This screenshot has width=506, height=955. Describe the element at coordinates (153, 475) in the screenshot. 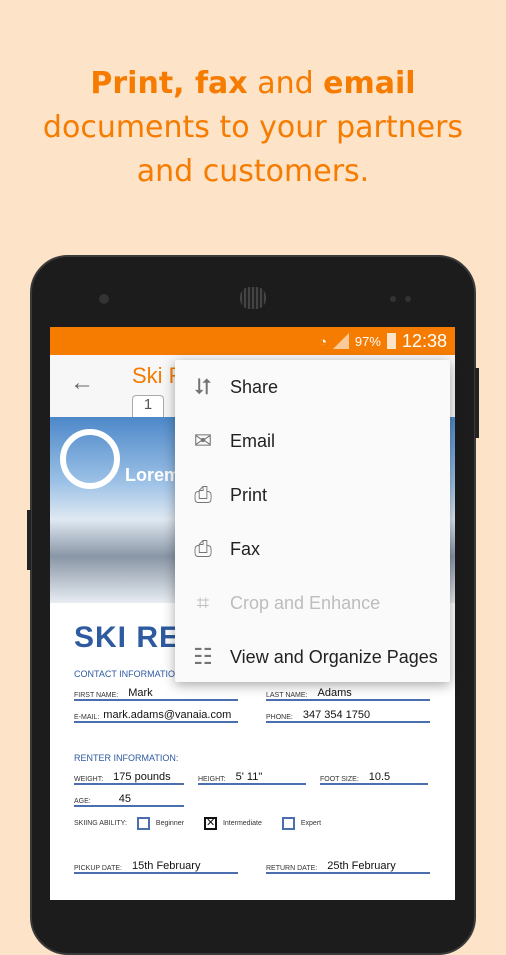

I see `logo-text: Lorem` at that location.